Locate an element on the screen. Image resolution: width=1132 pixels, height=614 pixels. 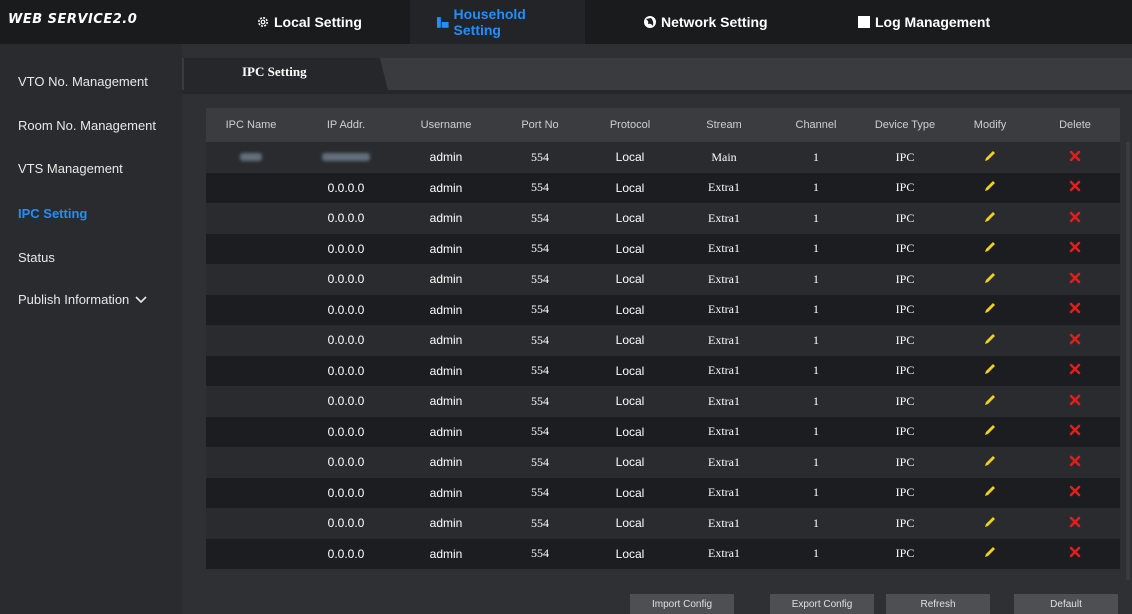
redacted-ipc-name is located at coordinates (251, 157).